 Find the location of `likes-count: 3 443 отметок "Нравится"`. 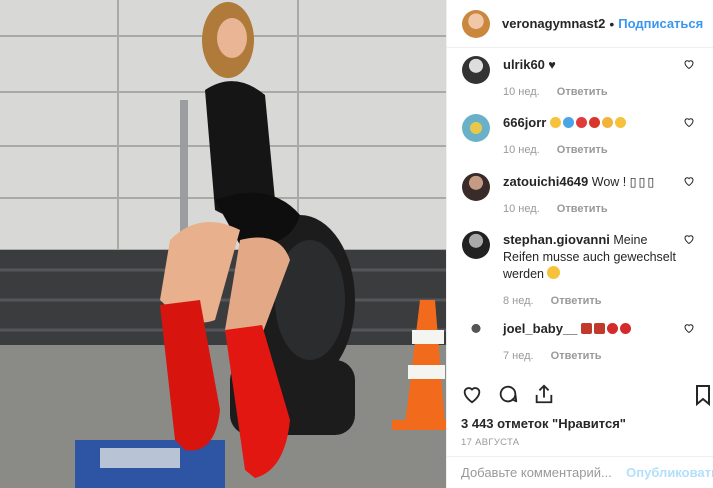

likes-count: 3 443 отметок "Нравится" is located at coordinates (543, 423).